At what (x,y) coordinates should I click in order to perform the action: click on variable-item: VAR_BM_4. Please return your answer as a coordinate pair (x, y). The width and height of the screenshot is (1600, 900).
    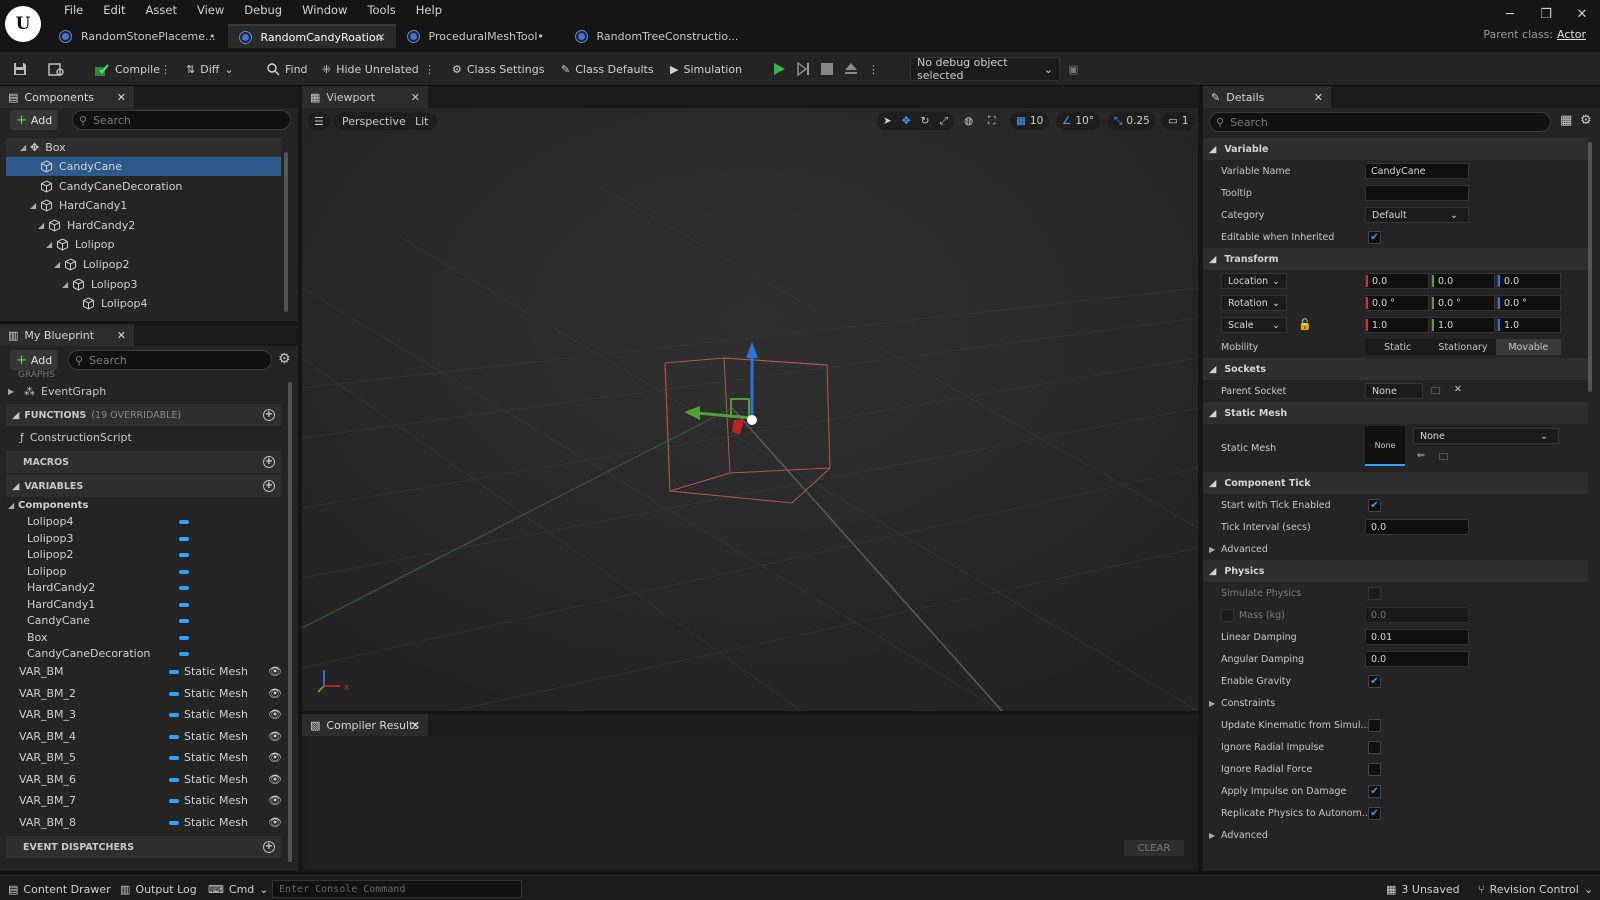
    Looking at the image, I should click on (47, 736).